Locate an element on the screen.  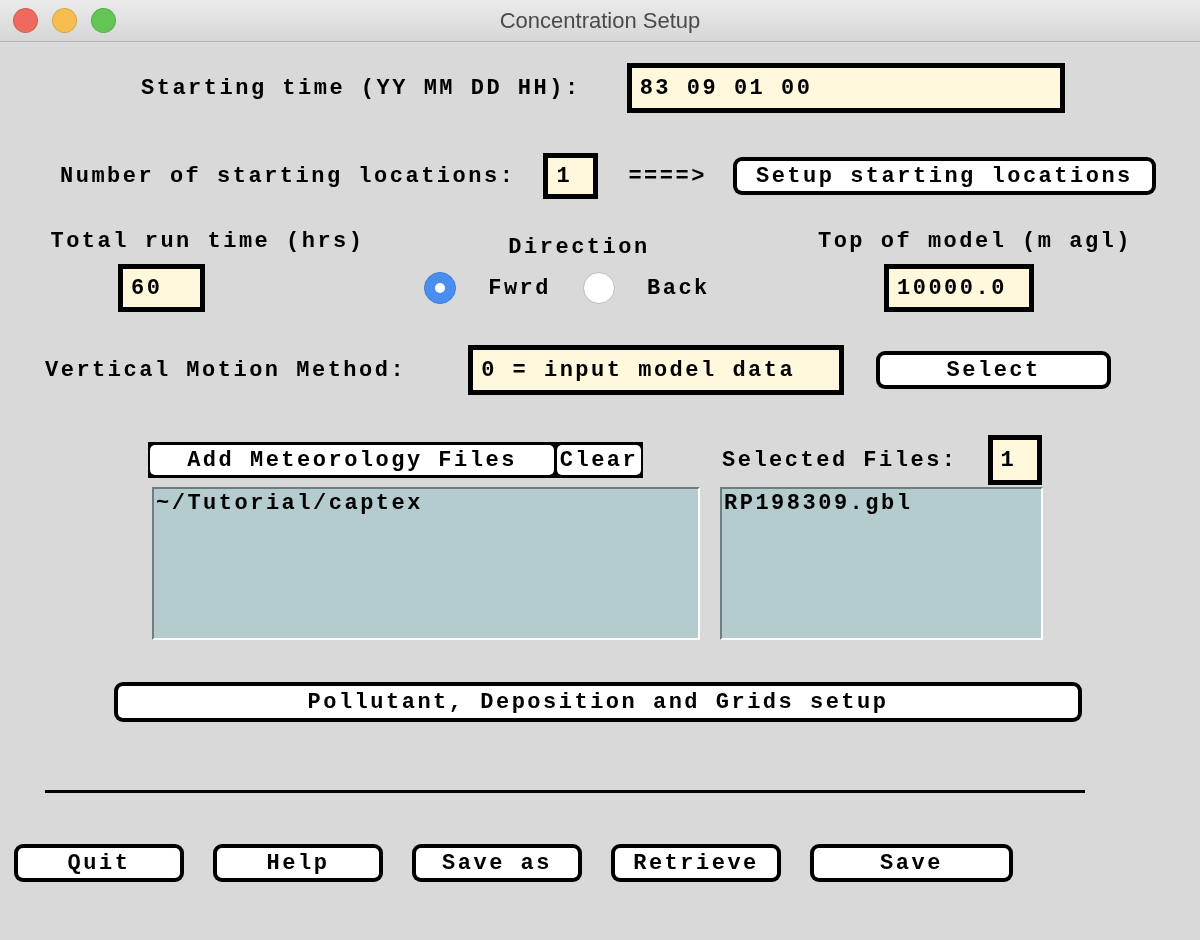
input-field: 83 09 01 00 is located at coordinates (845, 88).